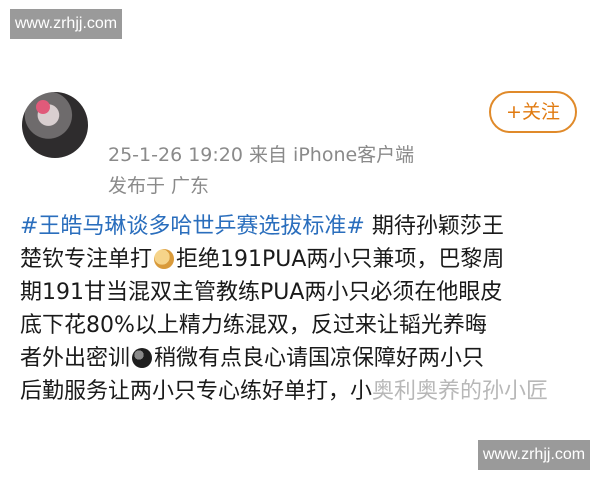 The width and height of the screenshot is (600, 480). Describe the element at coordinates (159, 186) in the screenshot. I see `post-location: 发布于 广东` at that location.